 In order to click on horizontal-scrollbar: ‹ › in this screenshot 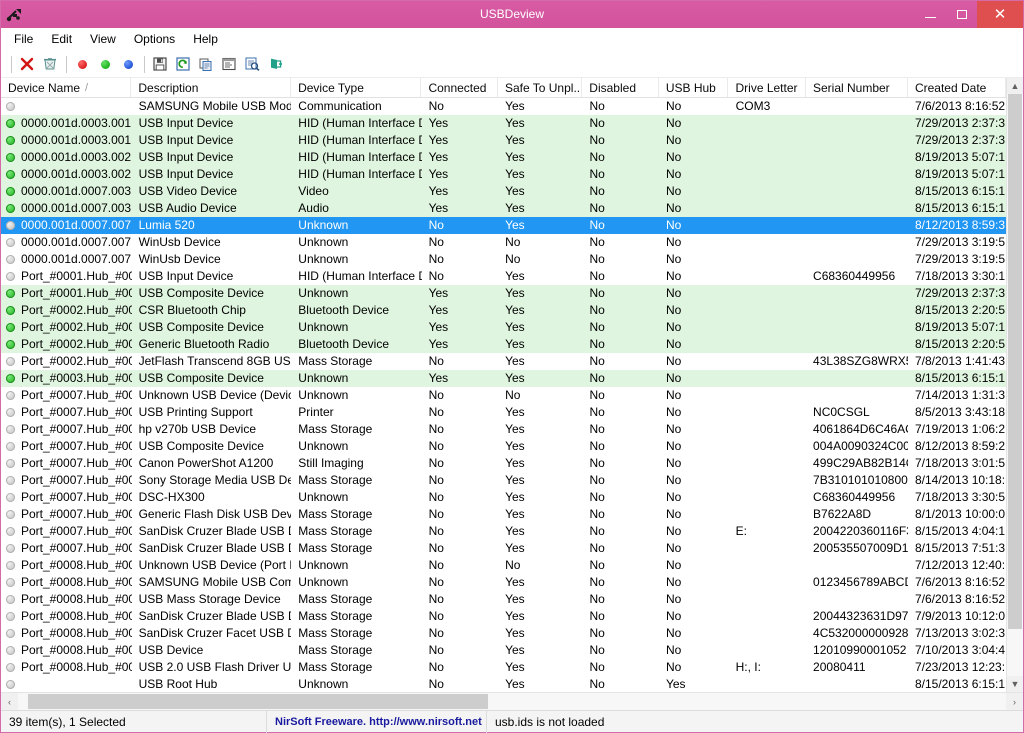, I will do `click(512, 701)`.